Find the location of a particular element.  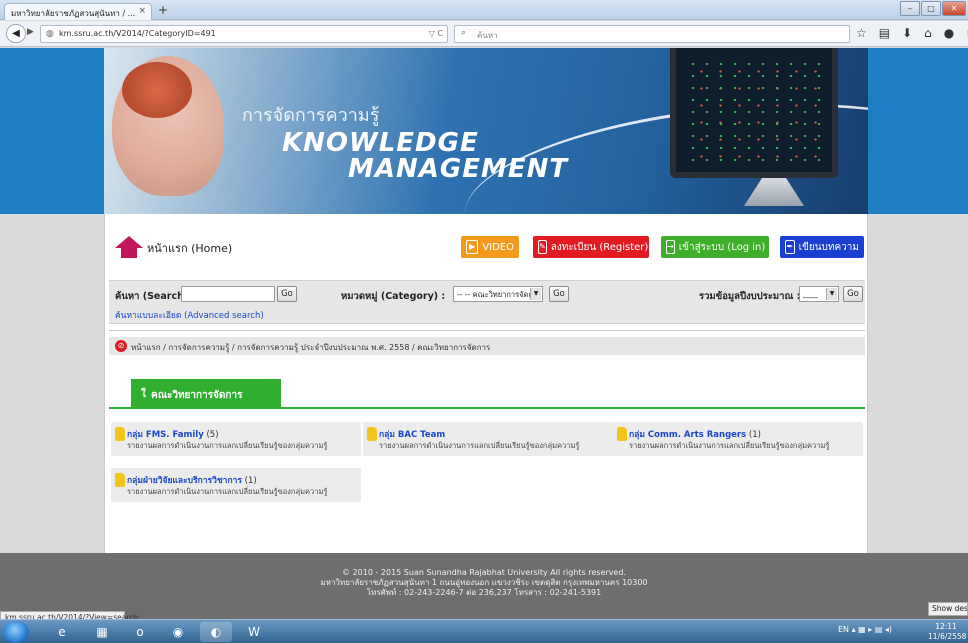

clock-date: 11/6/2558 is located at coordinates (947, 636).